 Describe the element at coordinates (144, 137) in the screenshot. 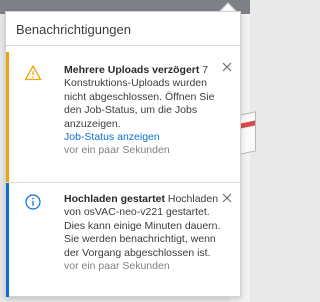

I see `job-status-link: Job-Status anzeigen` at that location.